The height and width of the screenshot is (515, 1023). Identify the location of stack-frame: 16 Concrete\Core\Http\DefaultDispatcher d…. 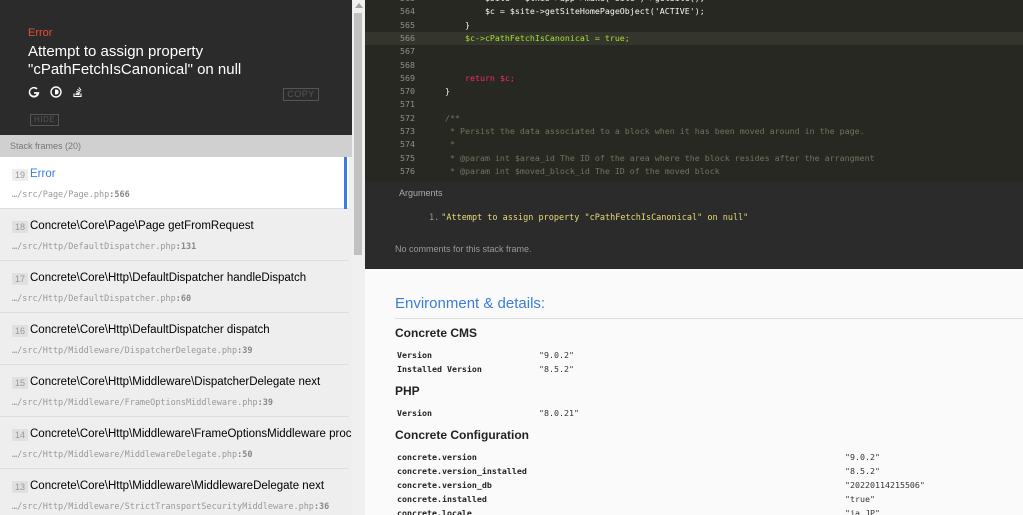
(174, 339).